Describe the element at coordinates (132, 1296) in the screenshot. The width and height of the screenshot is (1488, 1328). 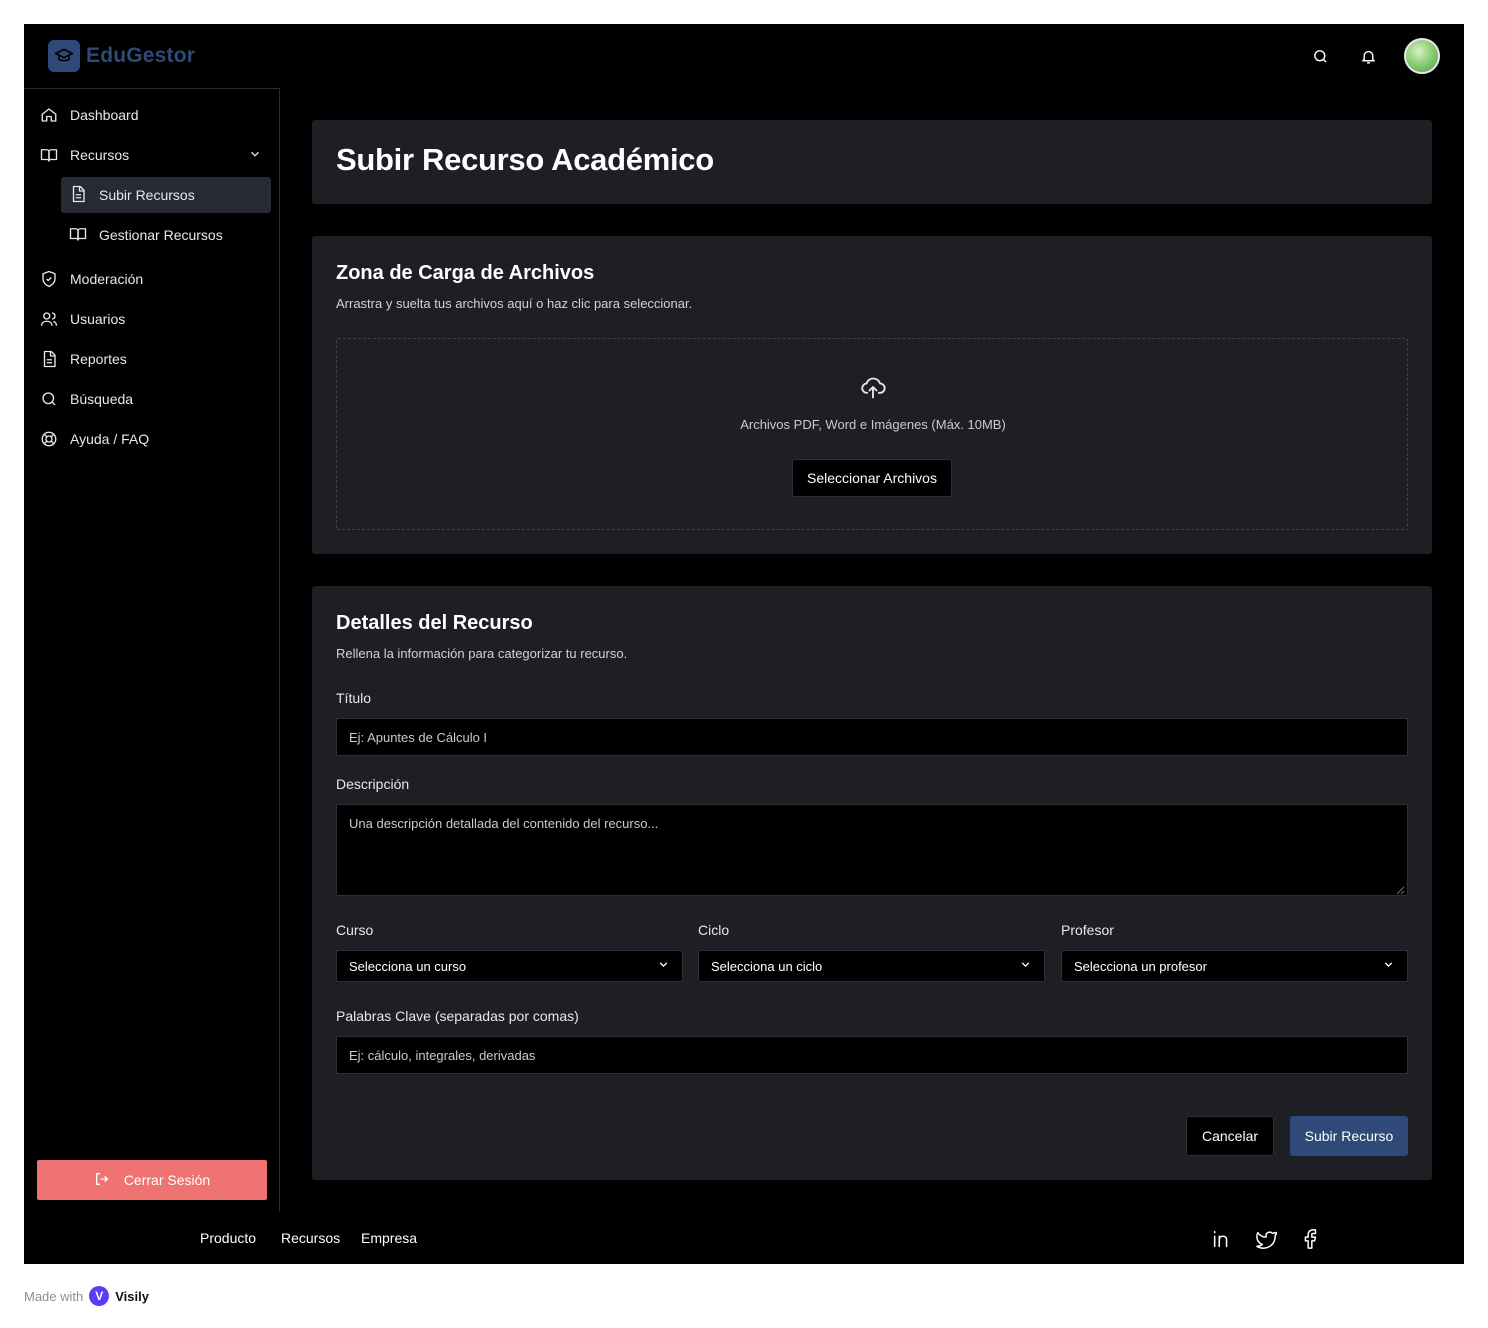
I see `visily-brand: Visily` at that location.